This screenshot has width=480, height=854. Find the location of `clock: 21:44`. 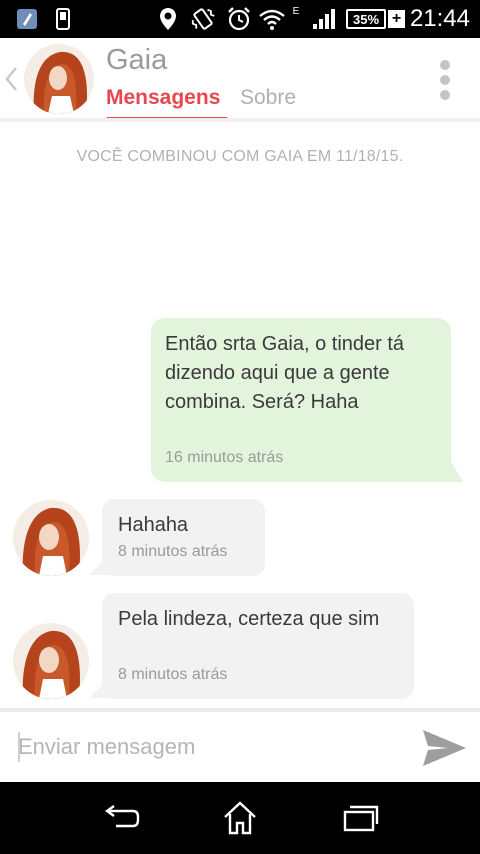

clock: 21:44 is located at coordinates (439, 18).